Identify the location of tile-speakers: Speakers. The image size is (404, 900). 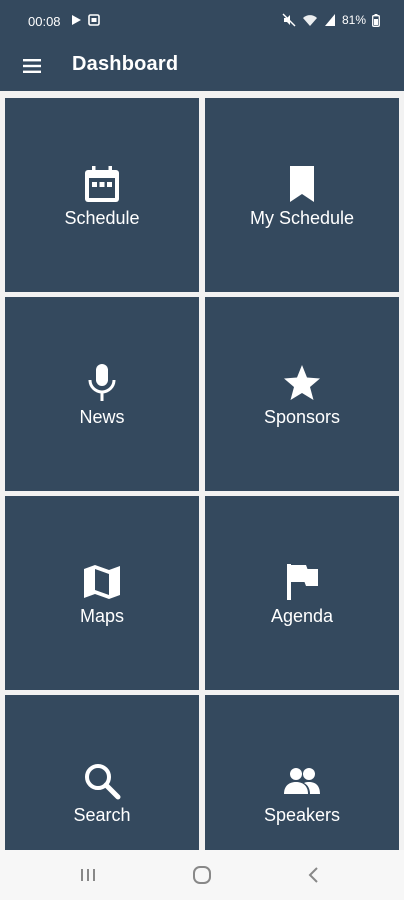
(302, 772).